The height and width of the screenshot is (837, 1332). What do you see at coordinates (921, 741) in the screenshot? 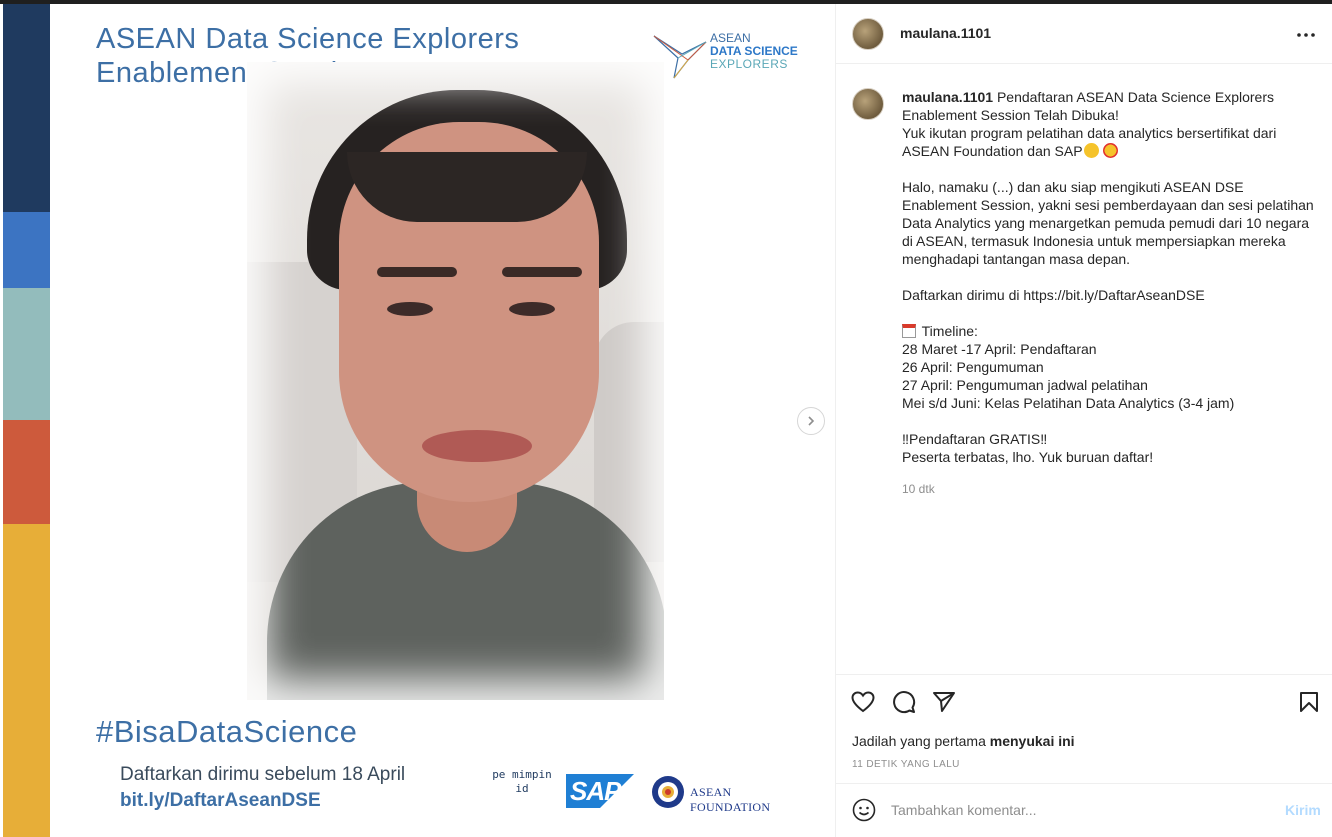
I see `likes-prefix: Jadilah yang pertama` at bounding box center [921, 741].